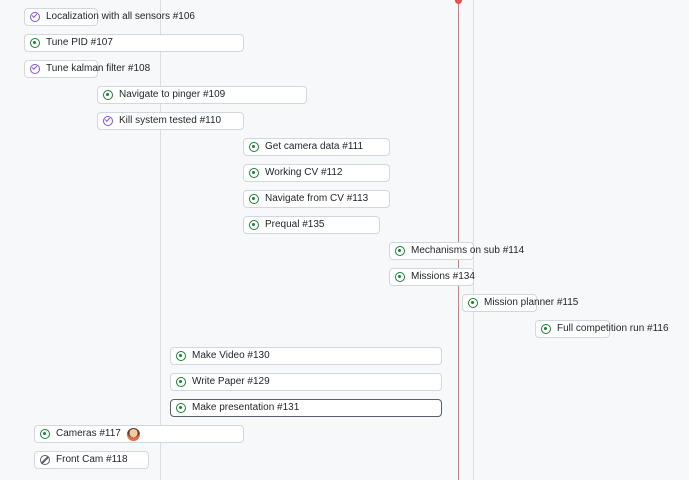 The height and width of the screenshot is (480, 689). What do you see at coordinates (317, 198) in the screenshot?
I see `item-title: Navigate from CV #113` at bounding box center [317, 198].